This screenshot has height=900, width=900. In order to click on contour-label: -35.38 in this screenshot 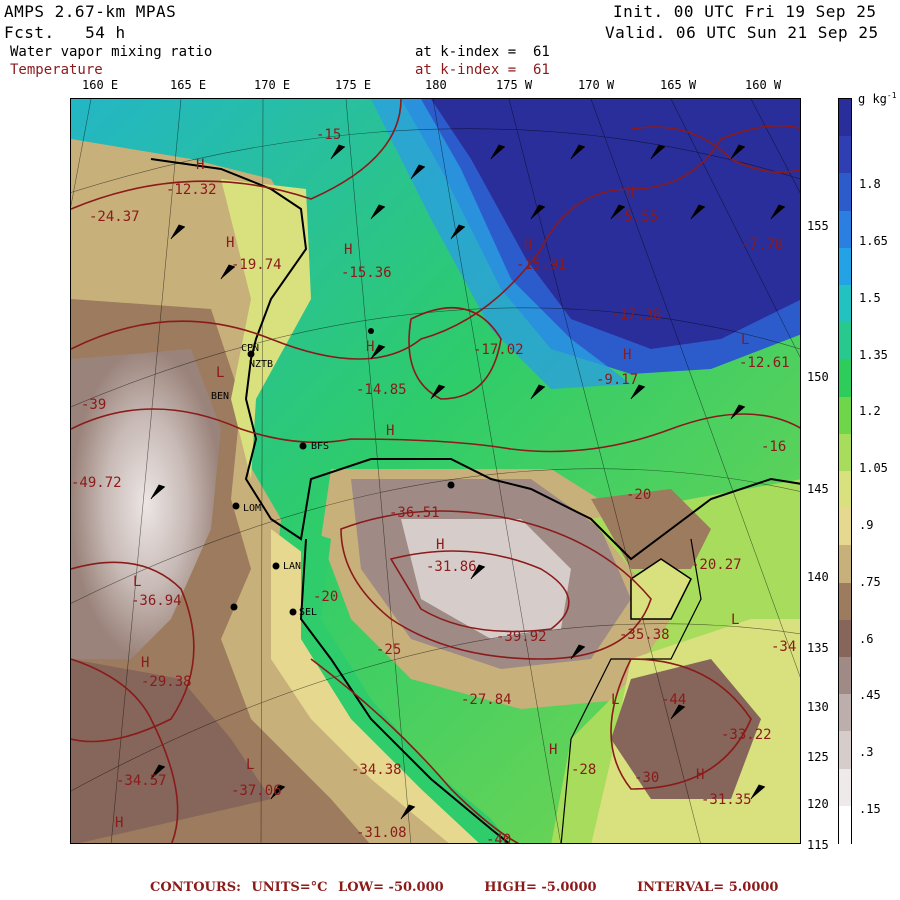, I will do `click(644, 635)`.